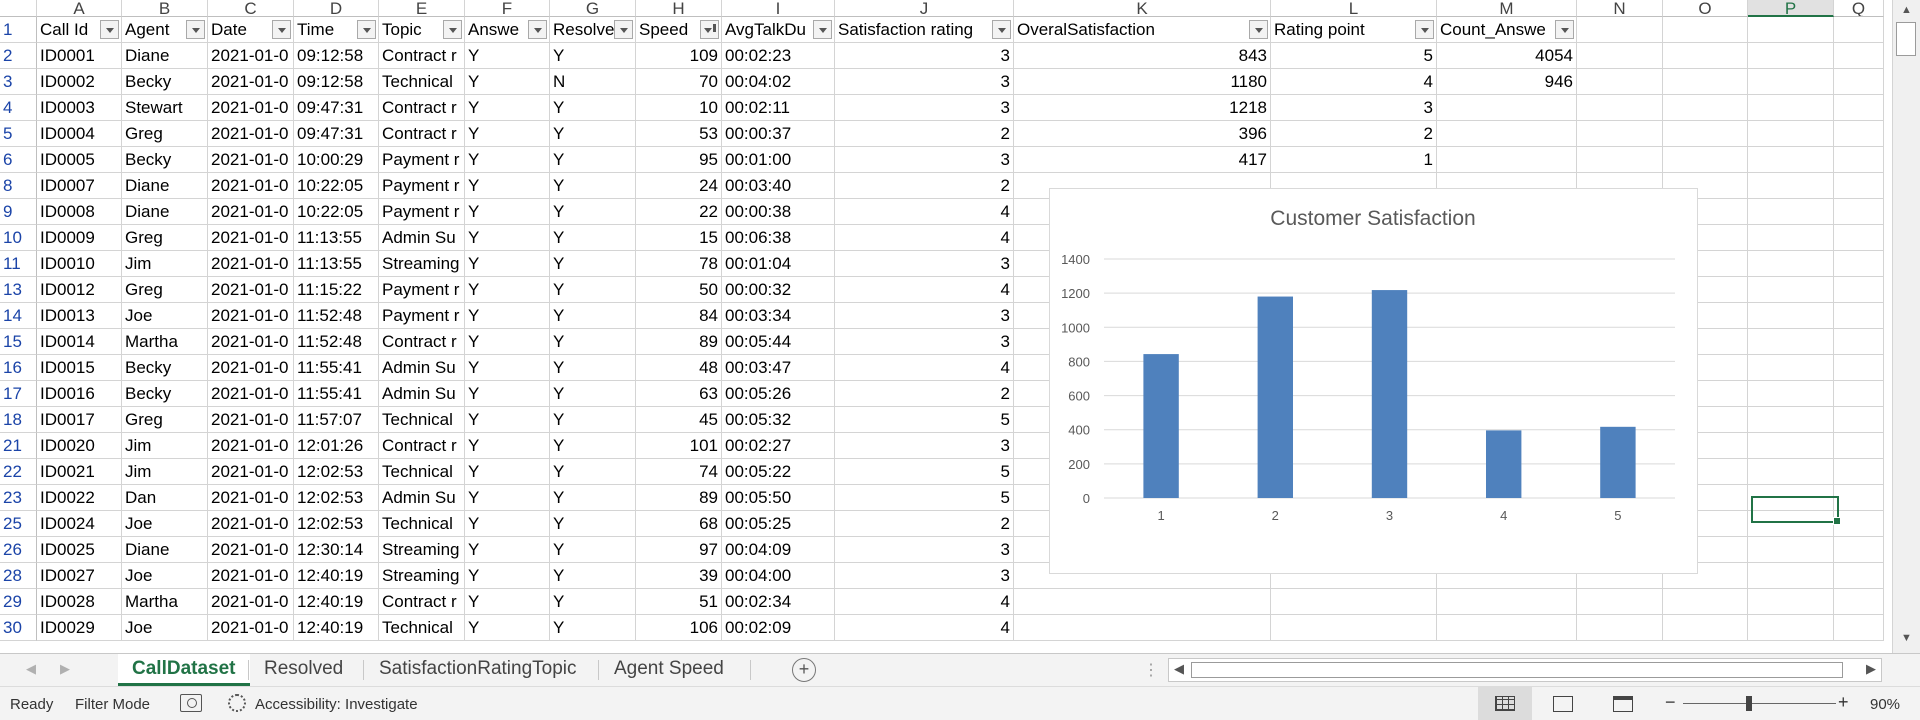 The height and width of the screenshot is (720, 1920). What do you see at coordinates (79, 394) in the screenshot?
I see `table-cell: ID0016` at bounding box center [79, 394].